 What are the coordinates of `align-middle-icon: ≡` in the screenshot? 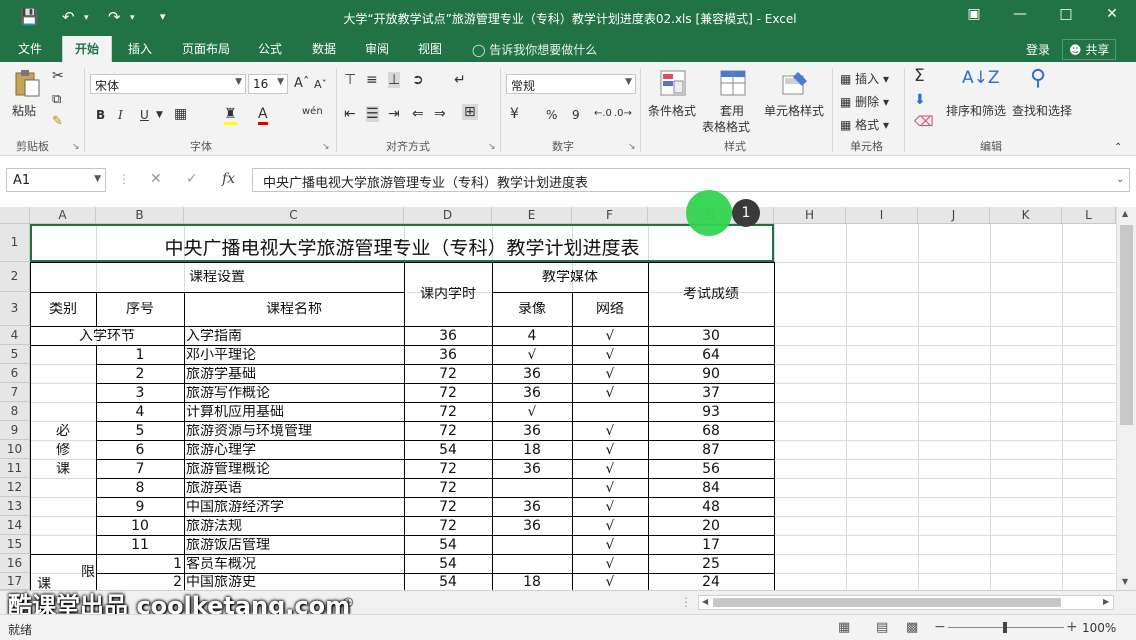 It's located at (372, 80).